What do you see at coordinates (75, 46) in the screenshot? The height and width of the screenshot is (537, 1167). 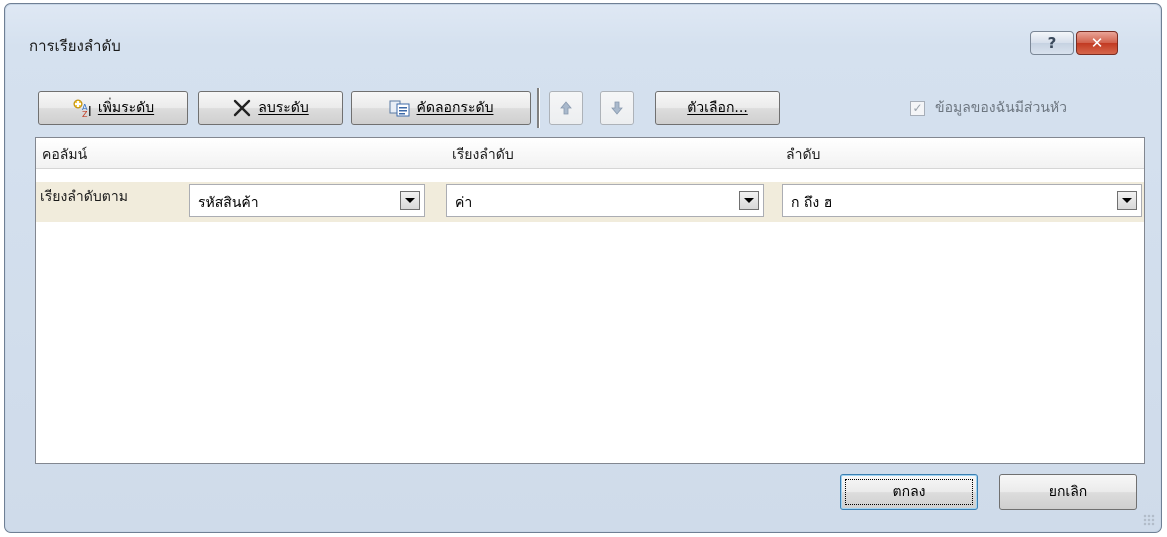 I see `dialog-title: การเรียงลำดับ` at bounding box center [75, 46].